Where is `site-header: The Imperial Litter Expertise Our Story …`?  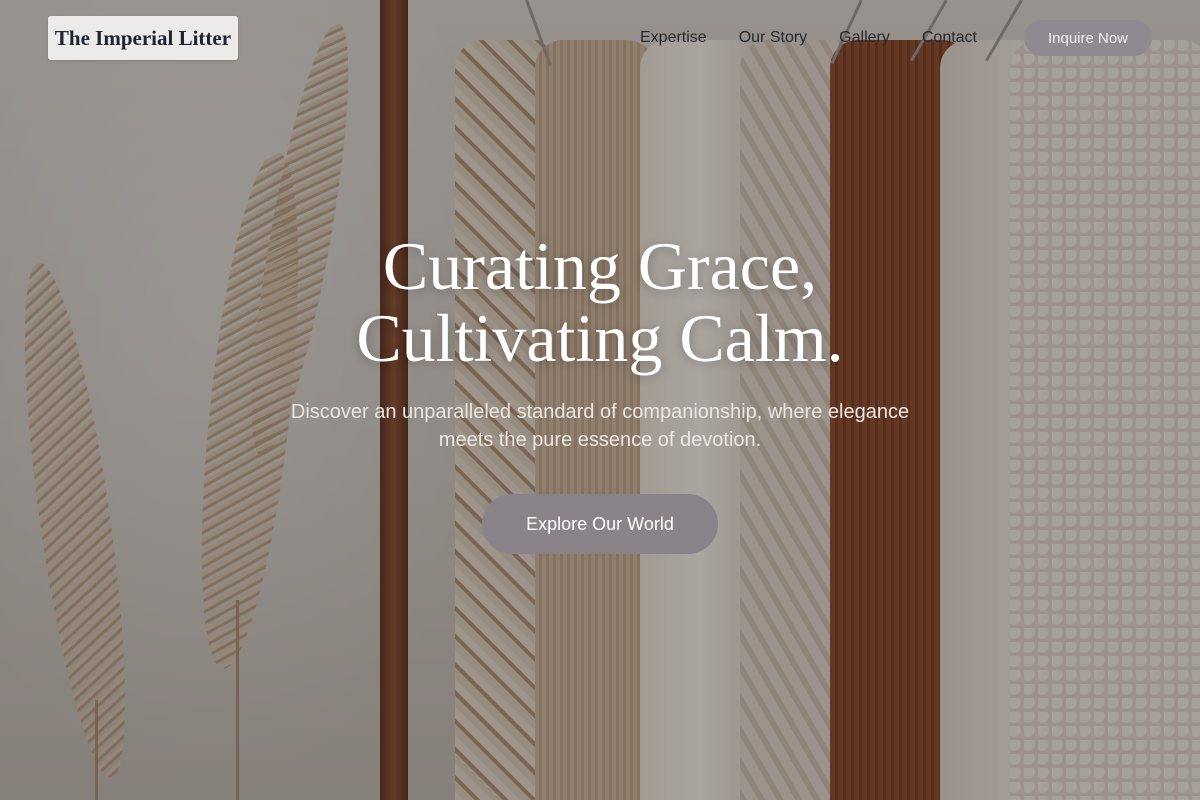
site-header: The Imperial Litter Expertise Our Story … is located at coordinates (600, 38).